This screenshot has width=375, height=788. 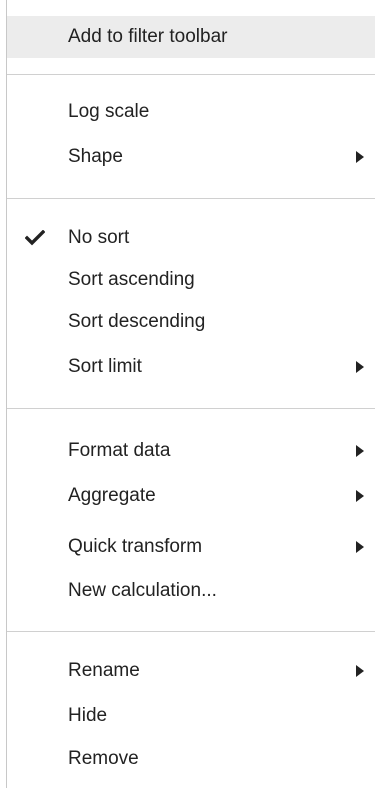 What do you see at coordinates (137, 321) in the screenshot?
I see `menu-item-label: Sort descending` at bounding box center [137, 321].